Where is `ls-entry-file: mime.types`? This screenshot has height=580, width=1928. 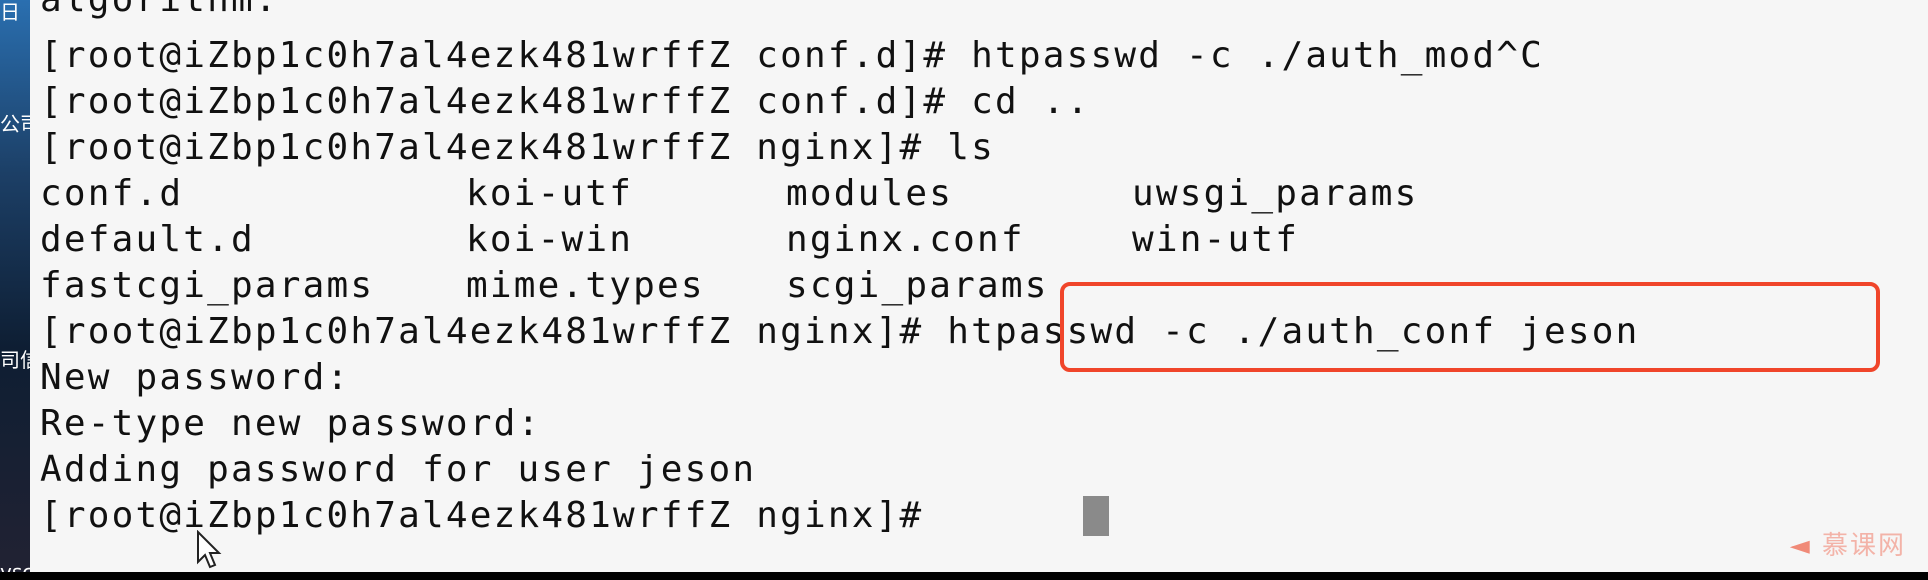 ls-entry-file: mime.types is located at coordinates (585, 285).